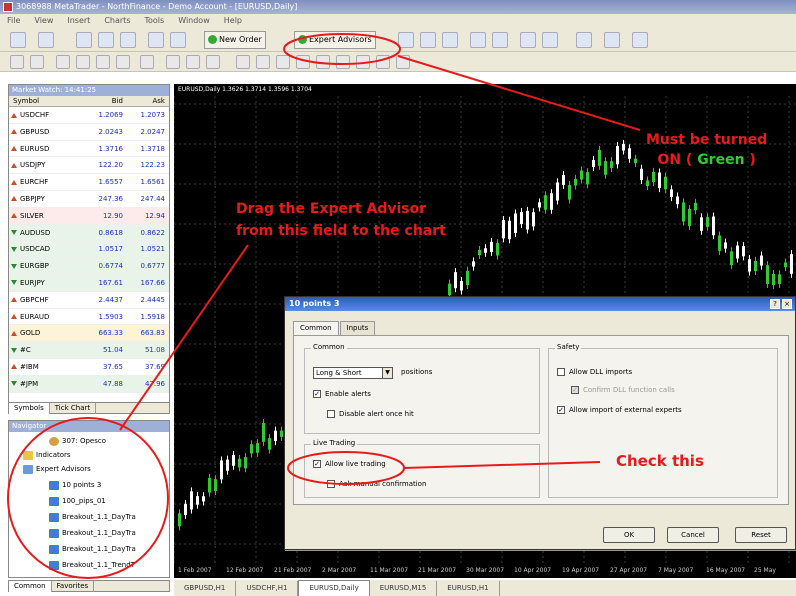 The height and width of the screenshot is (596, 796). Describe the element at coordinates (13, 21) in the screenshot. I see `menu-file: File` at that location.